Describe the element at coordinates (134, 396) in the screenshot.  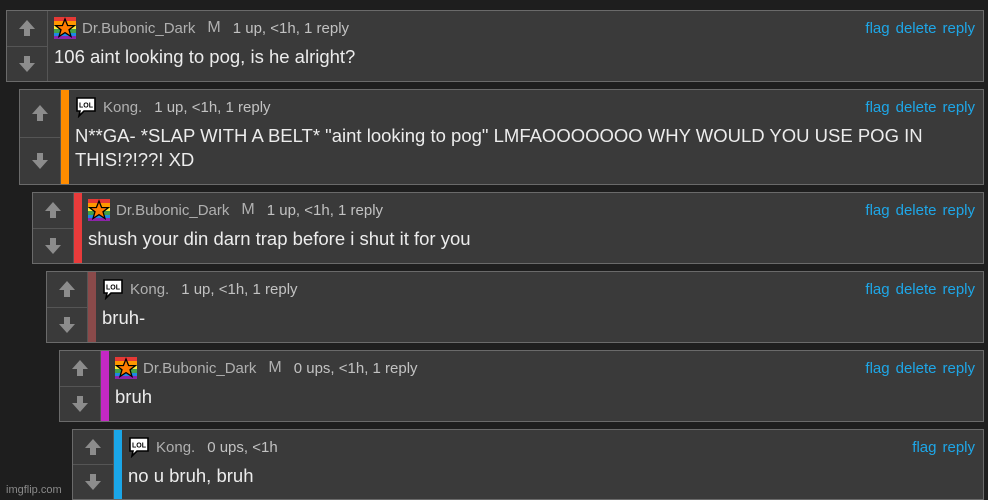
I see `comment-text: bruh` at that location.